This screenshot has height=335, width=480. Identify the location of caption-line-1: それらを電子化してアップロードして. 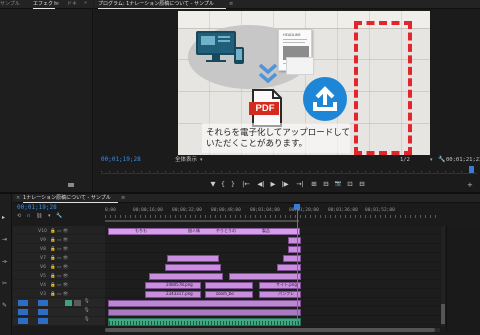
(278, 133).